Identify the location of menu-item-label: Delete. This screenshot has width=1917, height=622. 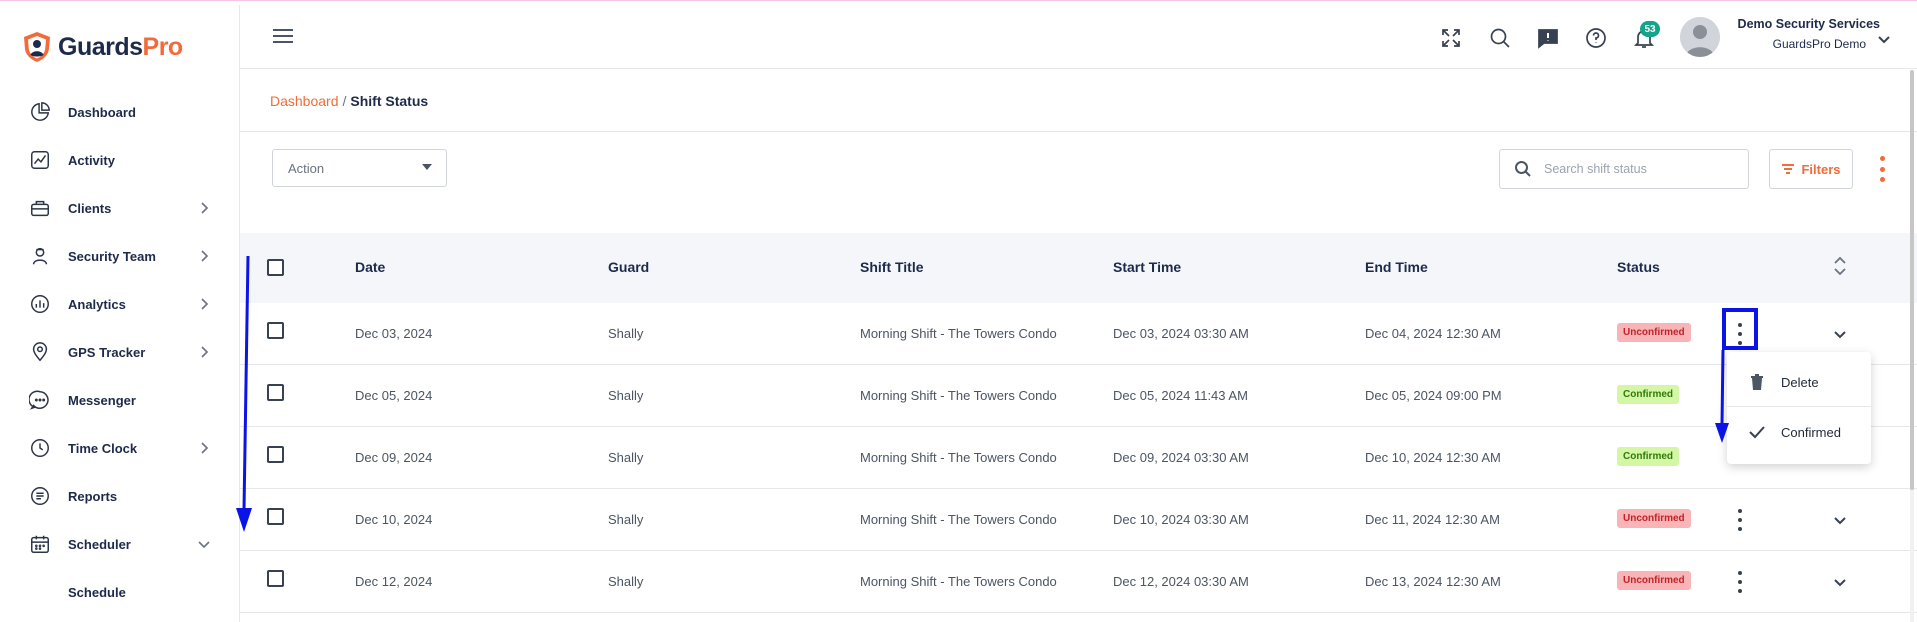
(1800, 382).